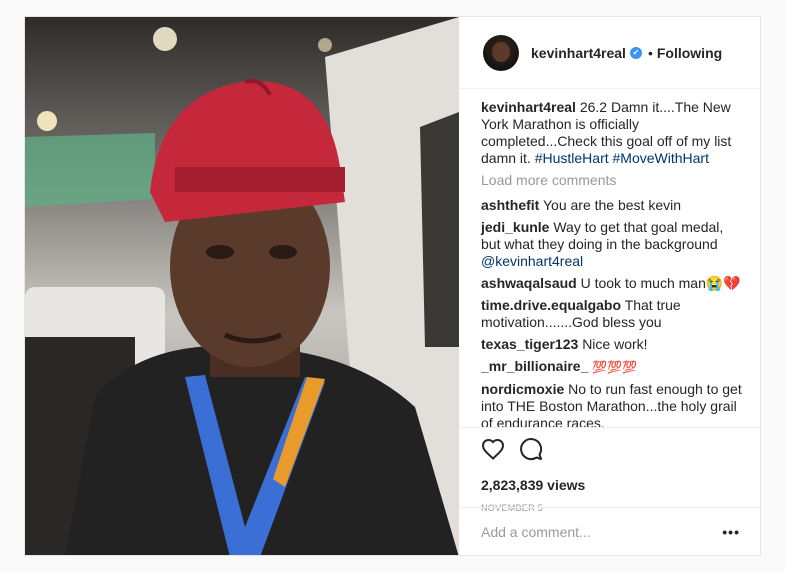  What do you see at coordinates (528, 107) in the screenshot?
I see `caption-author: kevinhart4real` at bounding box center [528, 107].